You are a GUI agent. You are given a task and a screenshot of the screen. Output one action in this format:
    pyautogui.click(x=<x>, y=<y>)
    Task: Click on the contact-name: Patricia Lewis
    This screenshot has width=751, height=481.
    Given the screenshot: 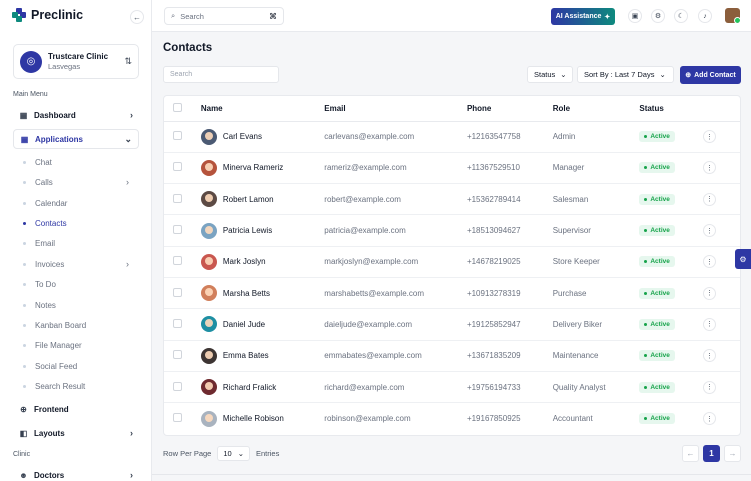 What is the action you would take?
    pyautogui.click(x=247, y=230)
    